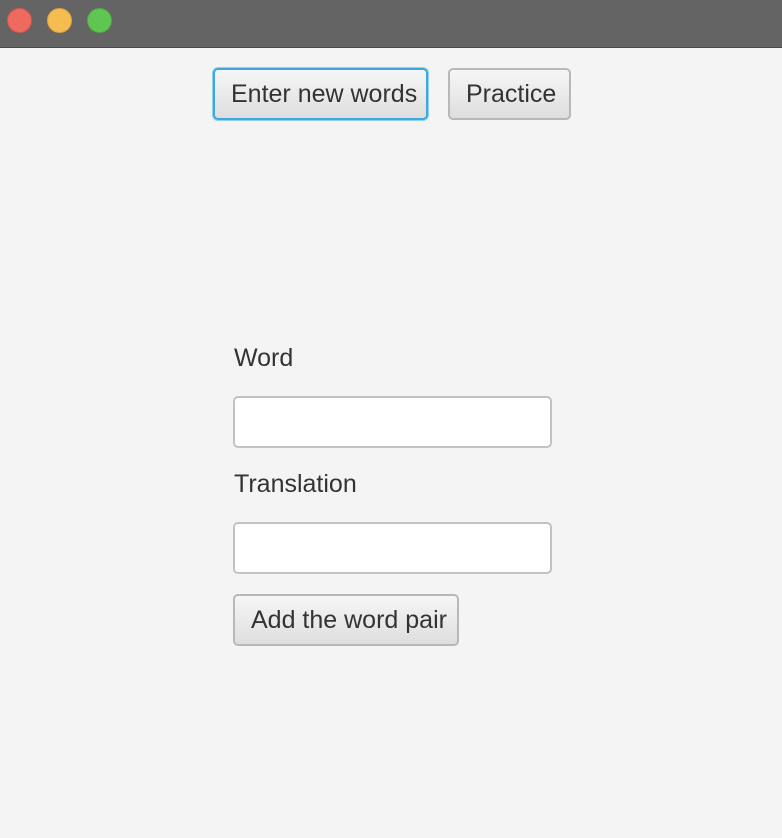 This screenshot has width=782, height=838. What do you see at coordinates (99, 20) in the screenshot?
I see `zoom-icon` at bounding box center [99, 20].